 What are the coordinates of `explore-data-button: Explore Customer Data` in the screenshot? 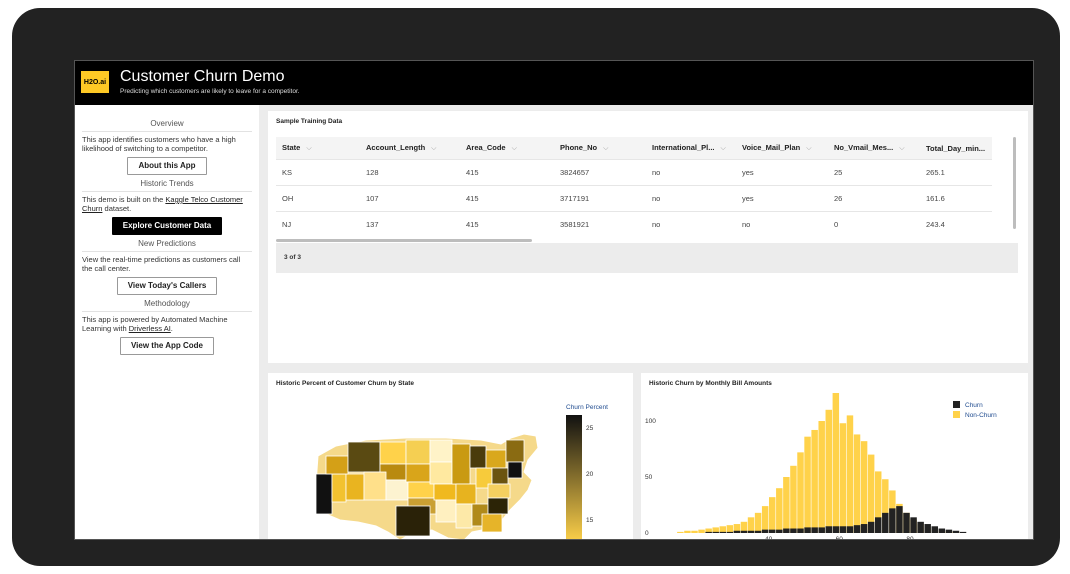 It's located at (167, 226).